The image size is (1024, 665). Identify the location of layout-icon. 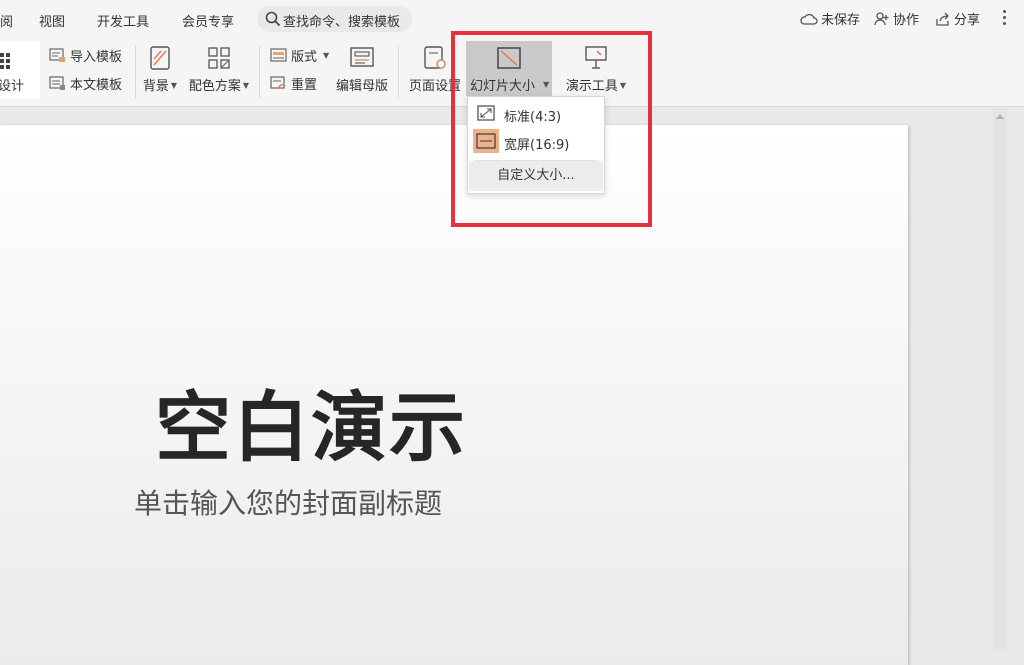
(278, 55).